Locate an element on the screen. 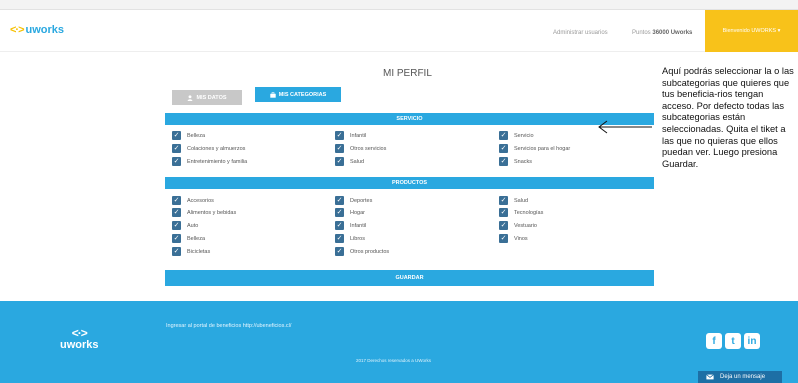 Image resolution: width=798 pixels, height=383 pixels. checkbox-item: ✓ Deportes is located at coordinates (353, 200).